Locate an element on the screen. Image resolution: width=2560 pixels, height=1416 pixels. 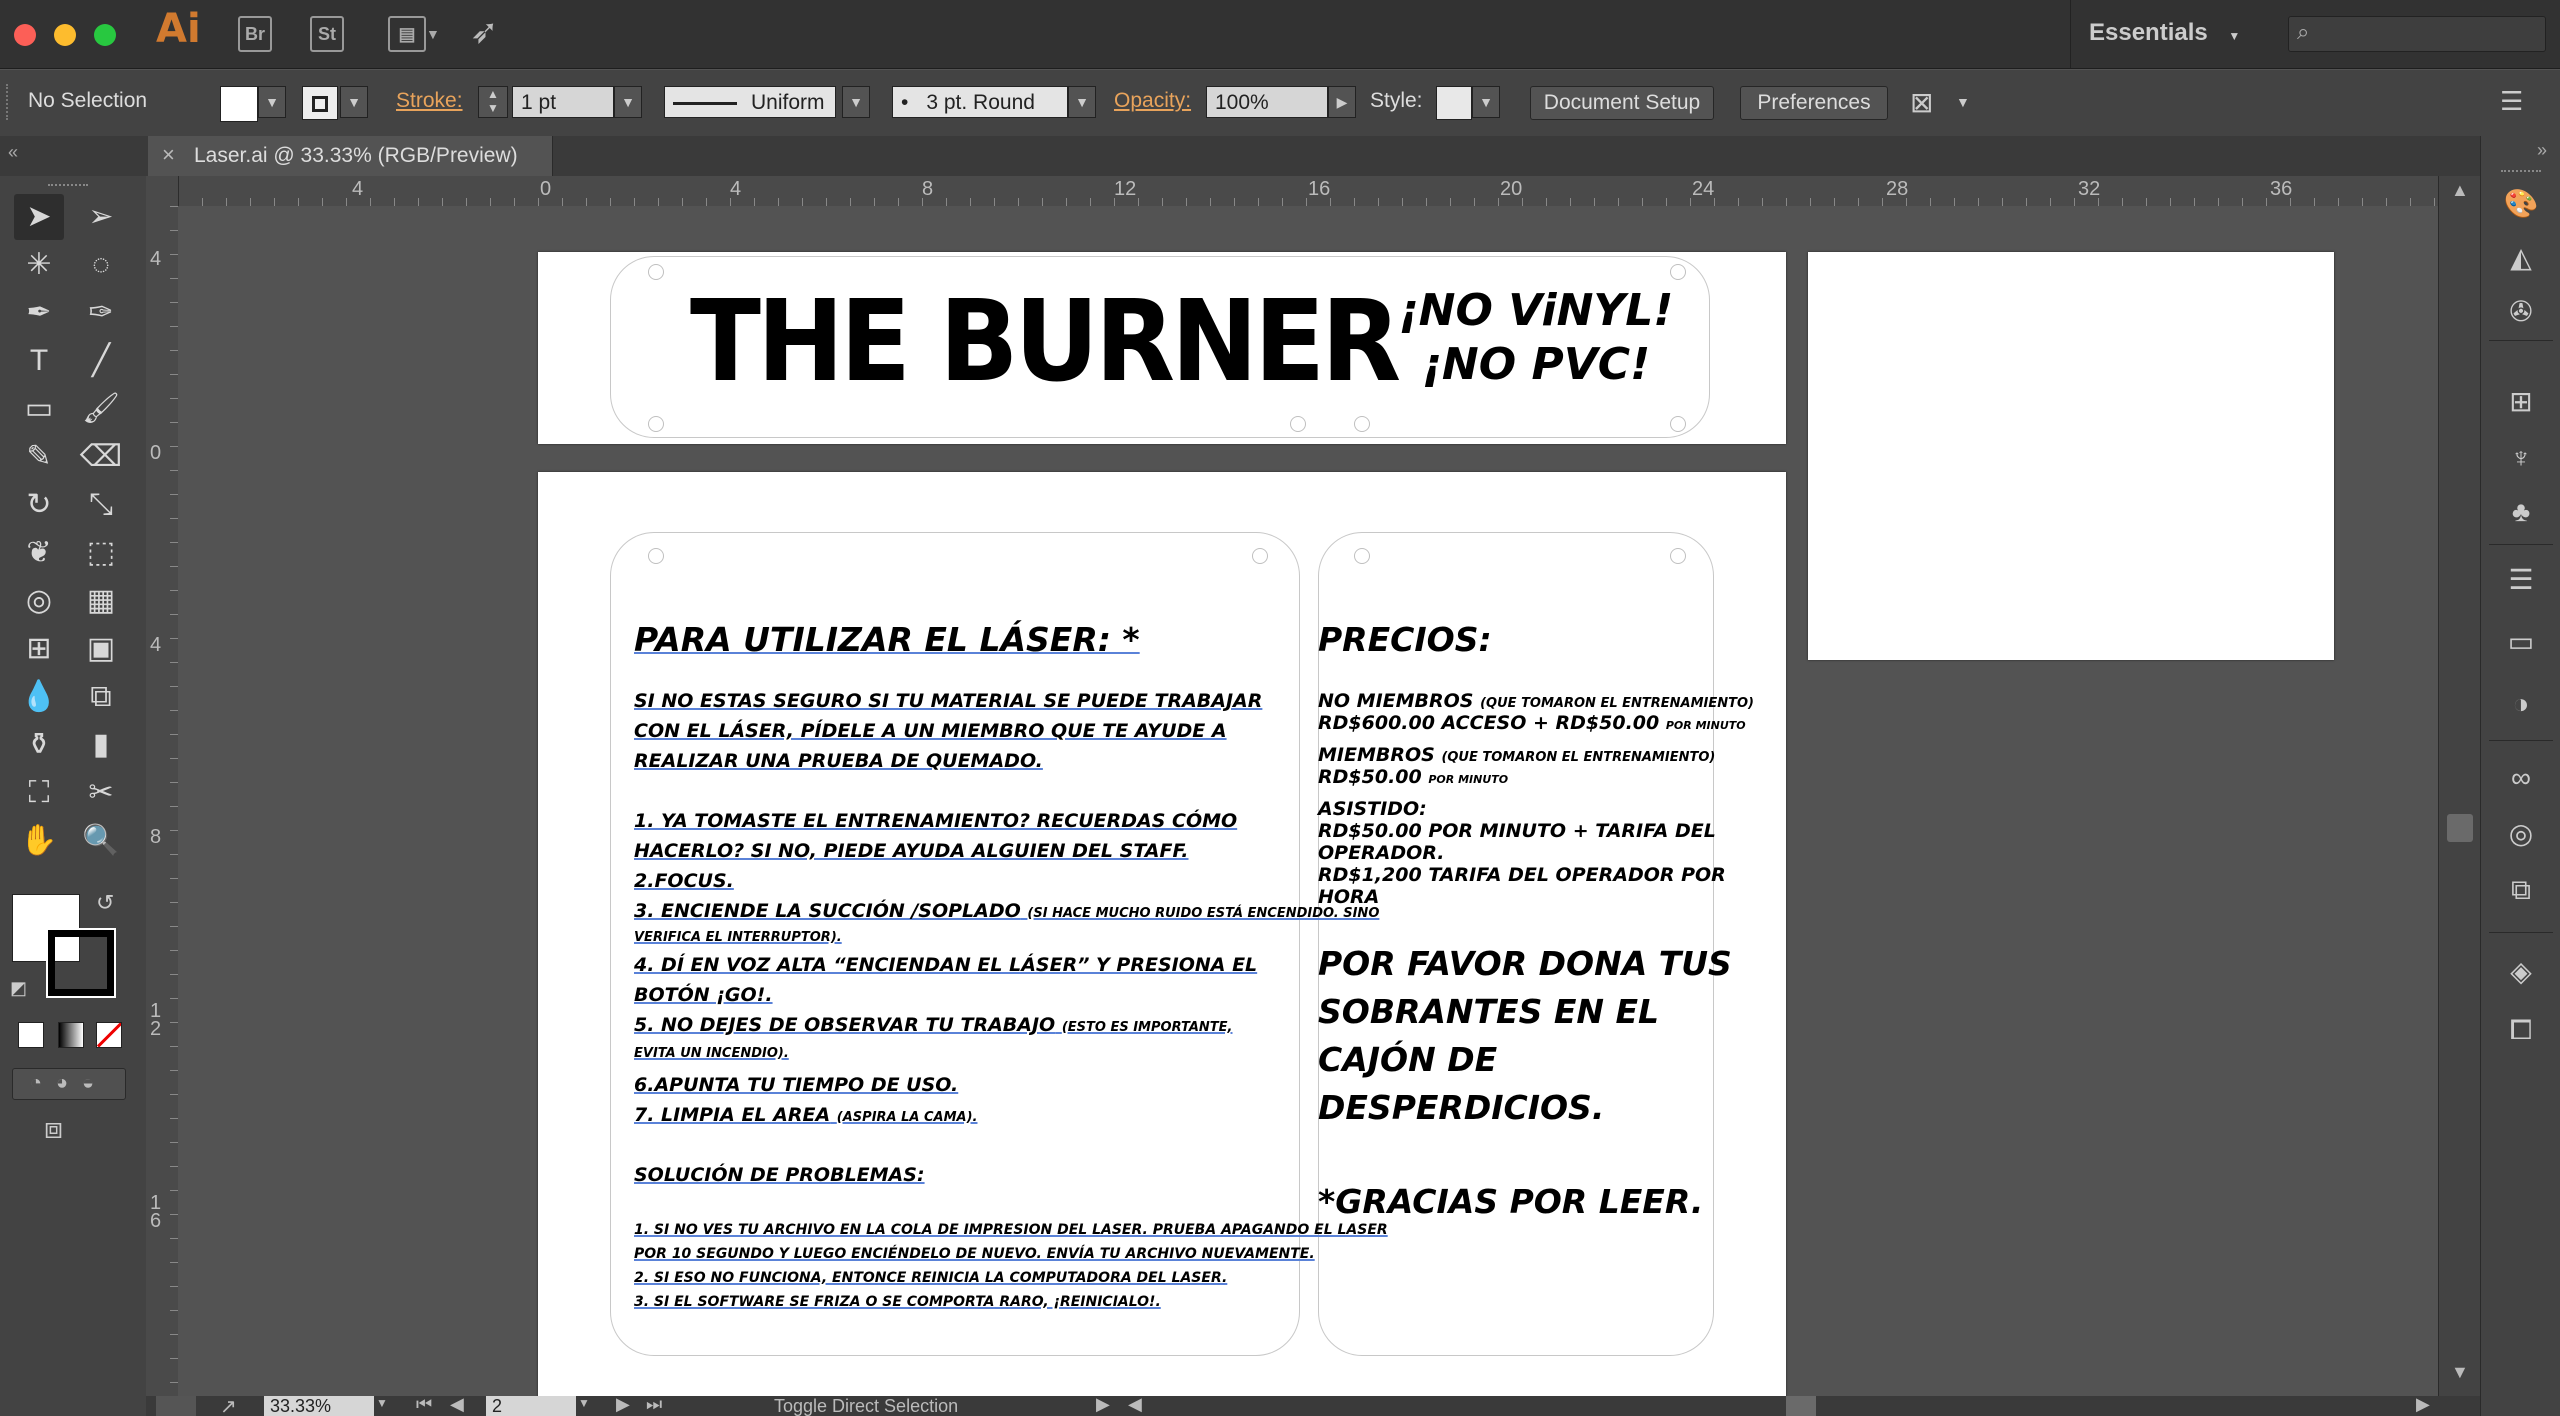
stroke-panel-link: Stroke: is located at coordinates (429, 101).